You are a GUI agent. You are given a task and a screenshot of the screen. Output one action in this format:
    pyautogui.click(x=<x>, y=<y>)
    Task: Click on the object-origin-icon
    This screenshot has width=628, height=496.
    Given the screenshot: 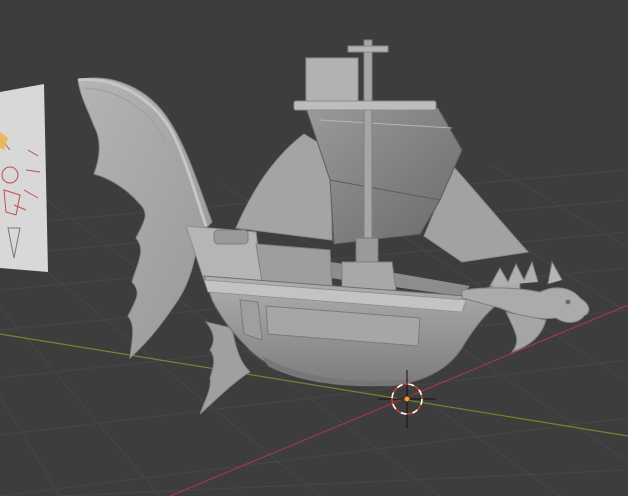 What is the action you would take?
    pyautogui.click(x=407, y=399)
    